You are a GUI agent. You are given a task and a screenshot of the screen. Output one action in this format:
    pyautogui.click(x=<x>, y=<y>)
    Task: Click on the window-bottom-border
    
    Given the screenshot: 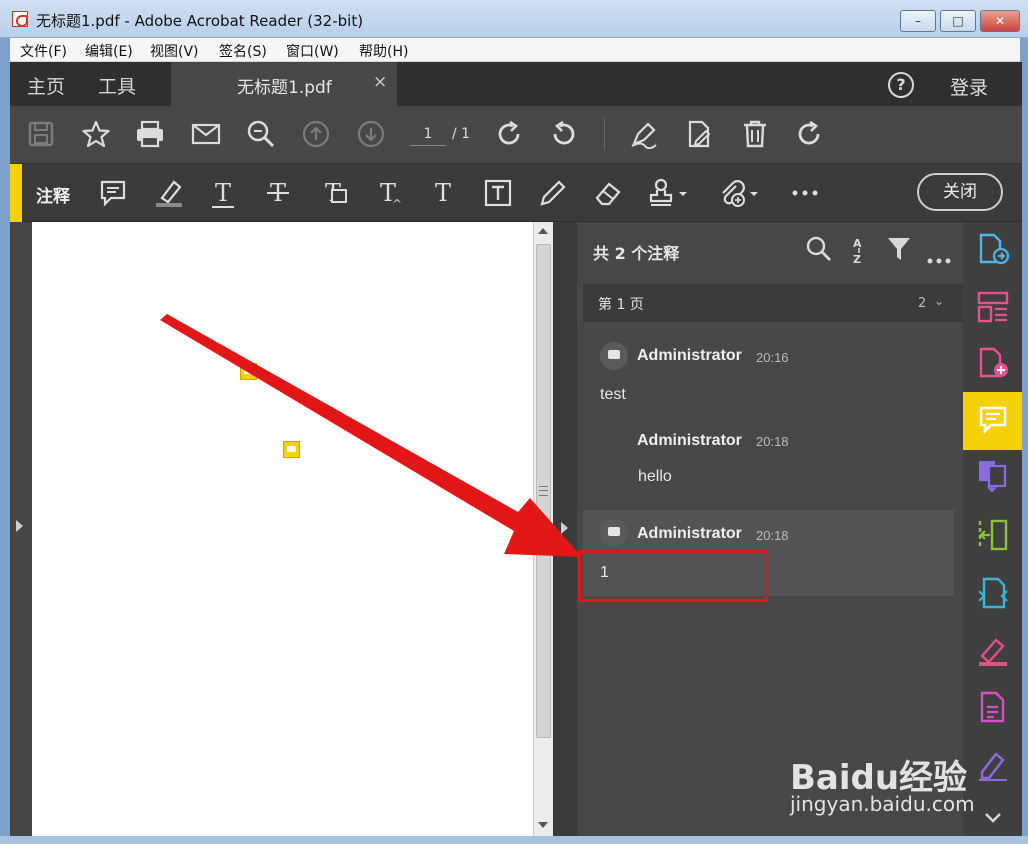 What is the action you would take?
    pyautogui.click(x=514, y=840)
    